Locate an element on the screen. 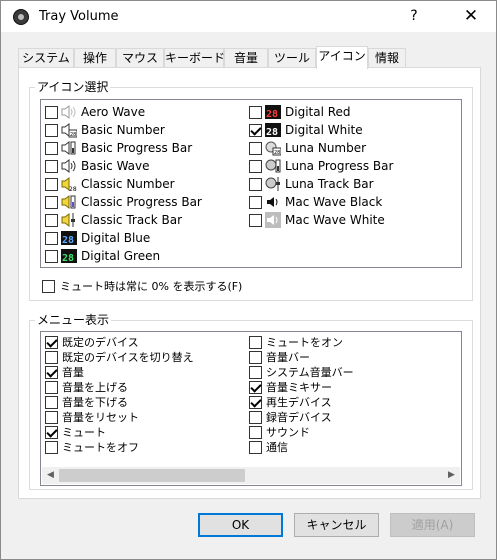 This screenshot has width=497, height=560. classic-bar-icon is located at coordinates (69, 202).